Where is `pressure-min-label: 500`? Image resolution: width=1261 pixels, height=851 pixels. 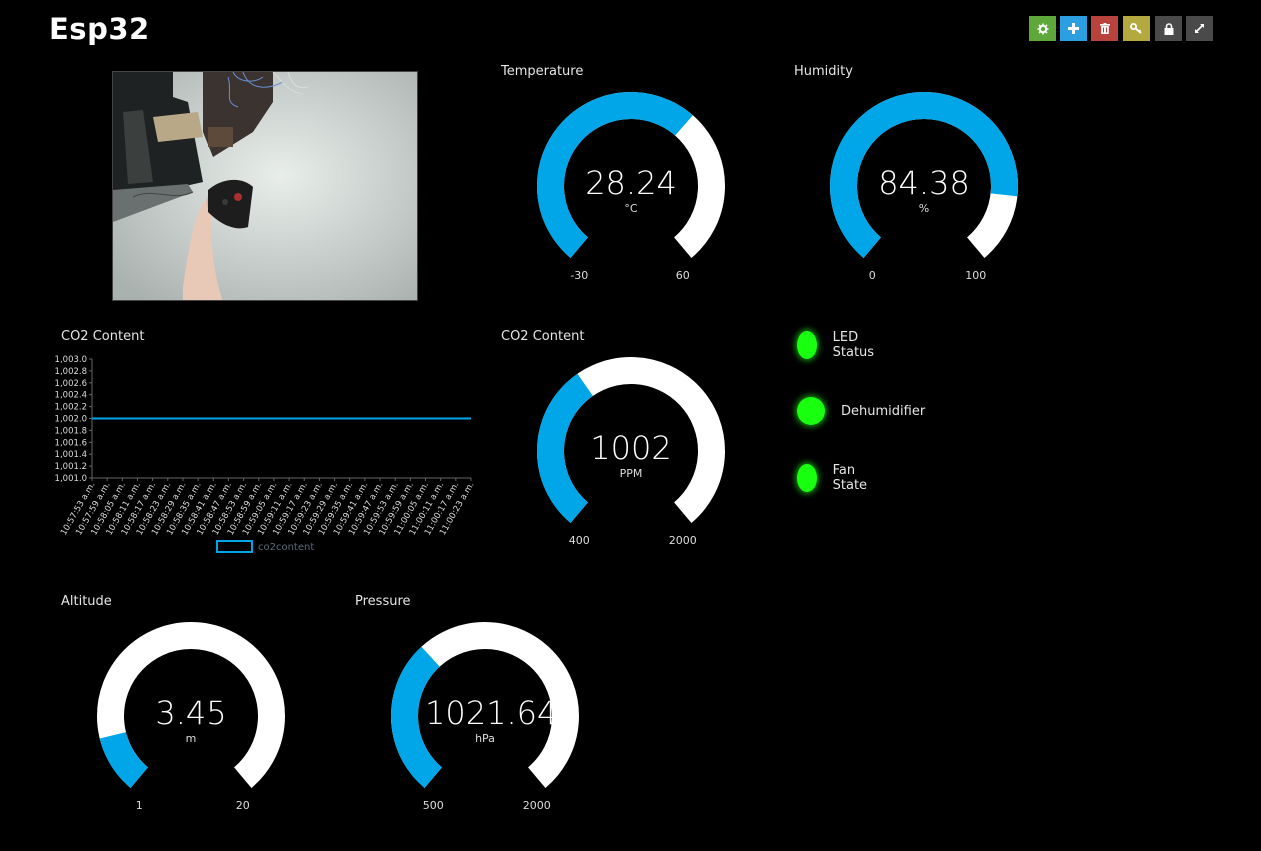 pressure-min-label: 500 is located at coordinates (433, 805).